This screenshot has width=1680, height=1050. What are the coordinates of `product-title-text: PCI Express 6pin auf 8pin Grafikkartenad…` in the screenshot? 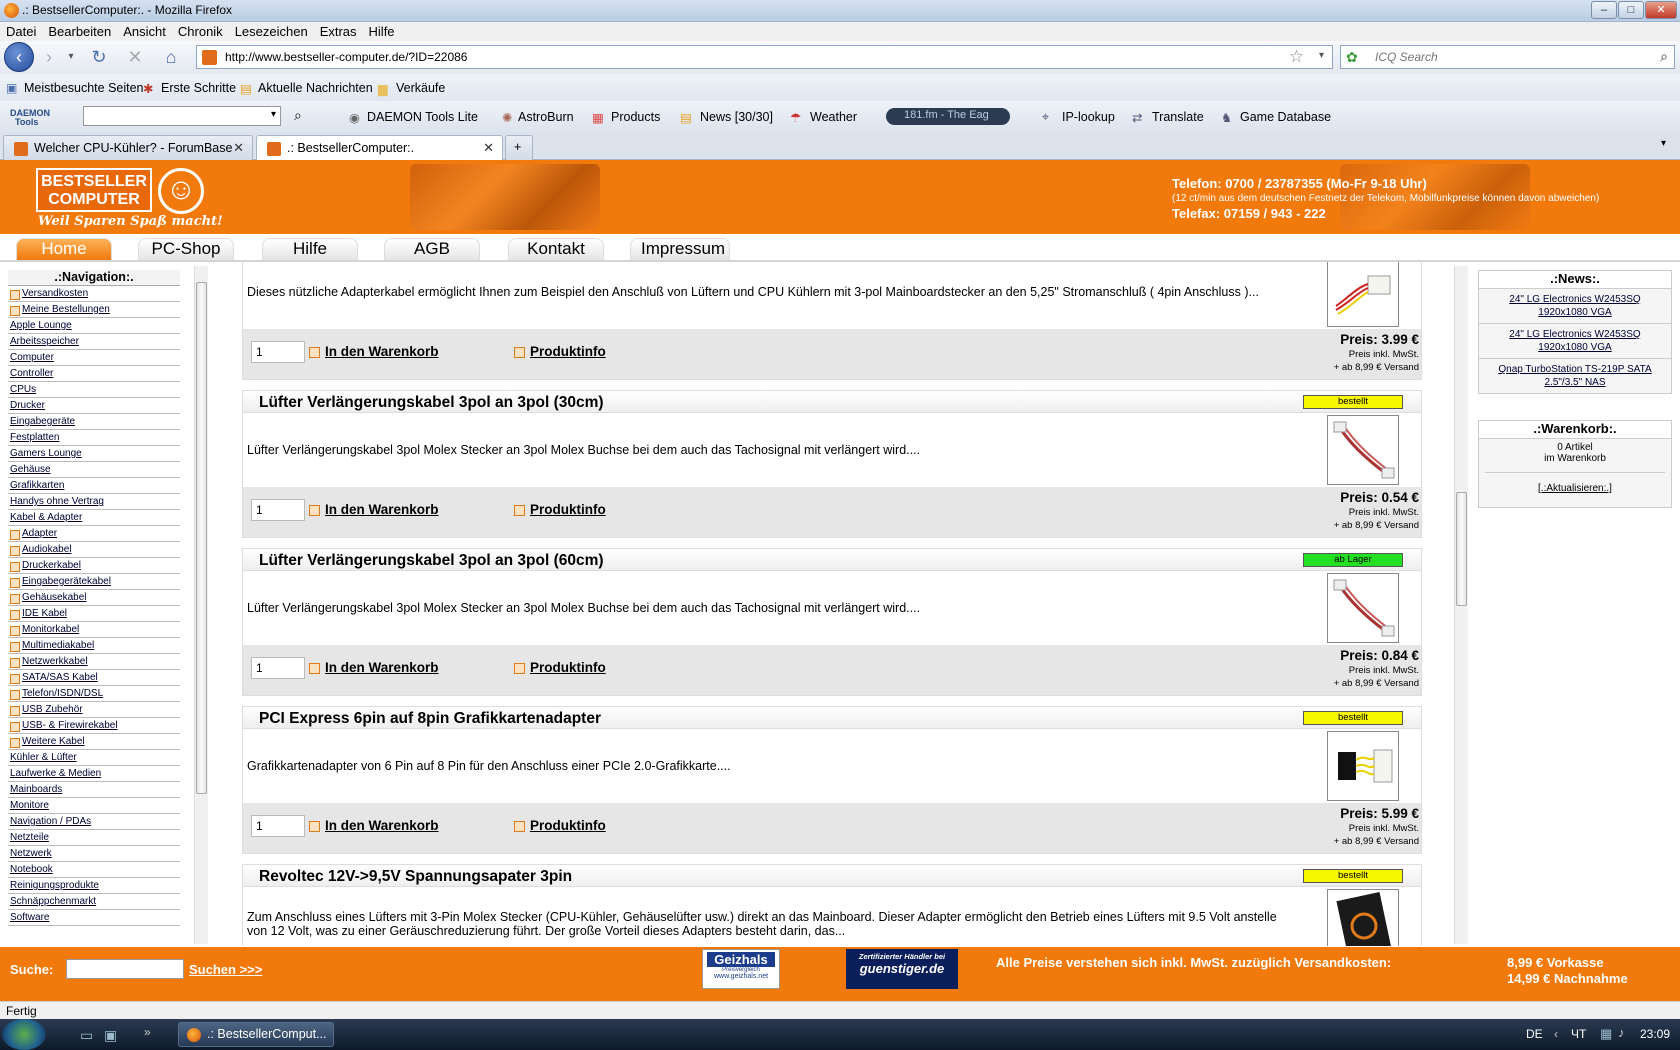 It's located at (430, 718).